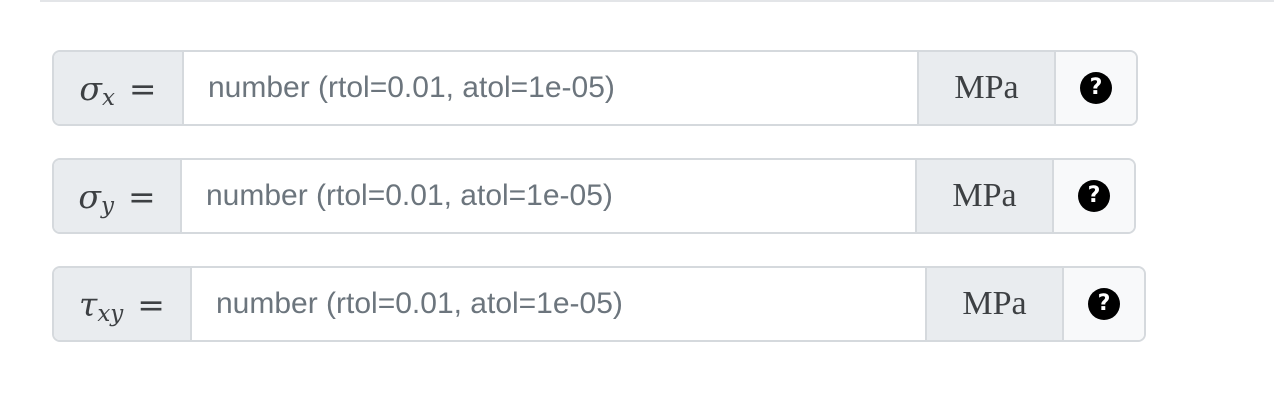  What do you see at coordinates (657, 1) in the screenshot?
I see `top-divider` at bounding box center [657, 1].